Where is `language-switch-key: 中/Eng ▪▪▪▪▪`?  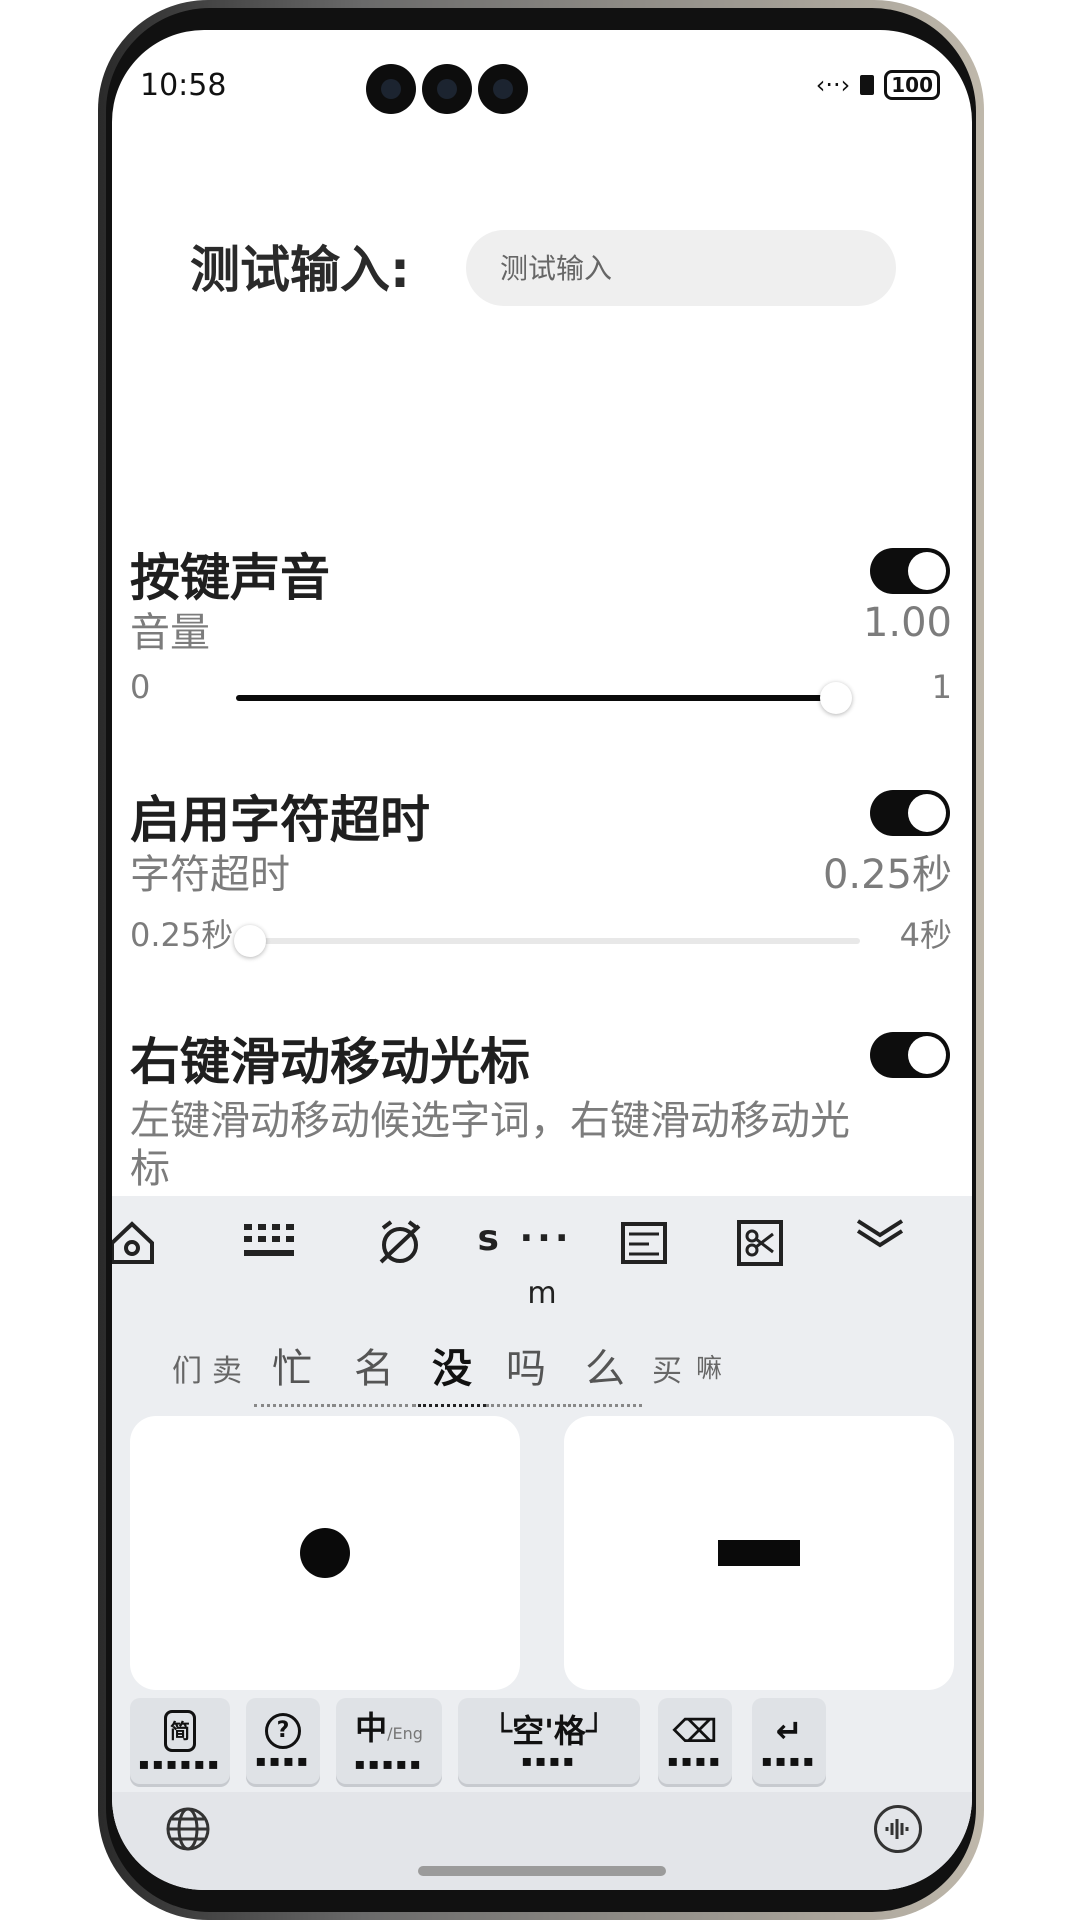
language-switch-key: 中/Eng ▪▪▪▪▪ is located at coordinates (389, 1741).